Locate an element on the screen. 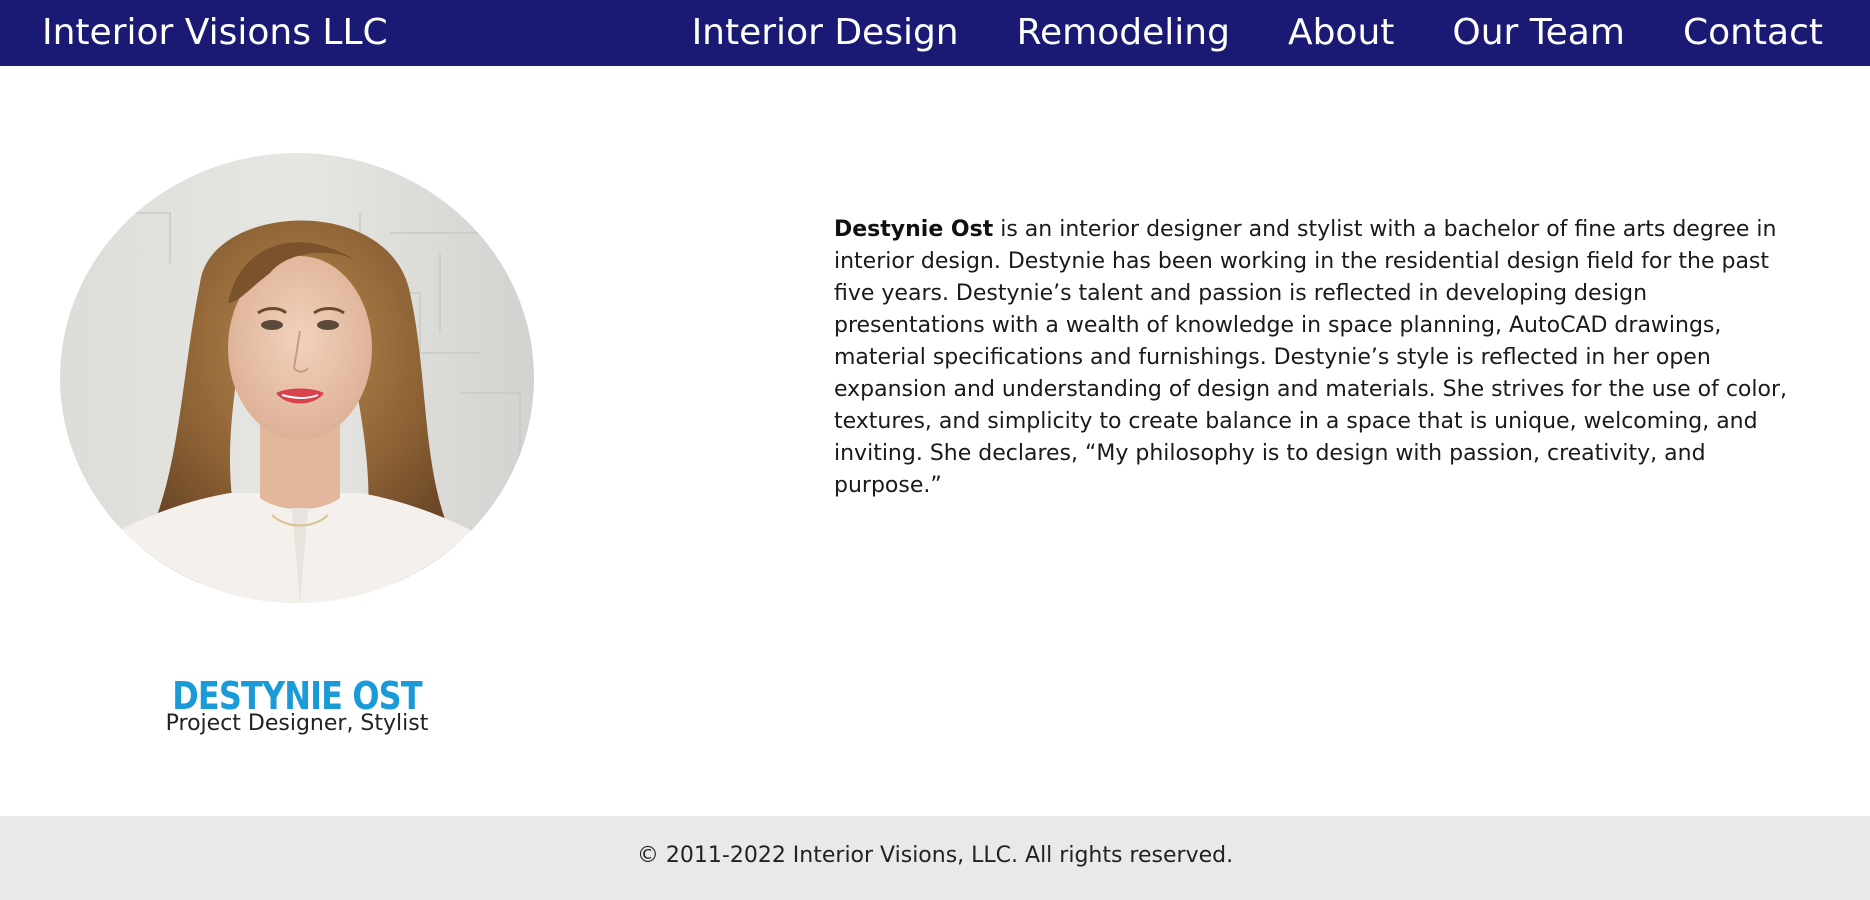  team-member-photo is located at coordinates (297, 378).